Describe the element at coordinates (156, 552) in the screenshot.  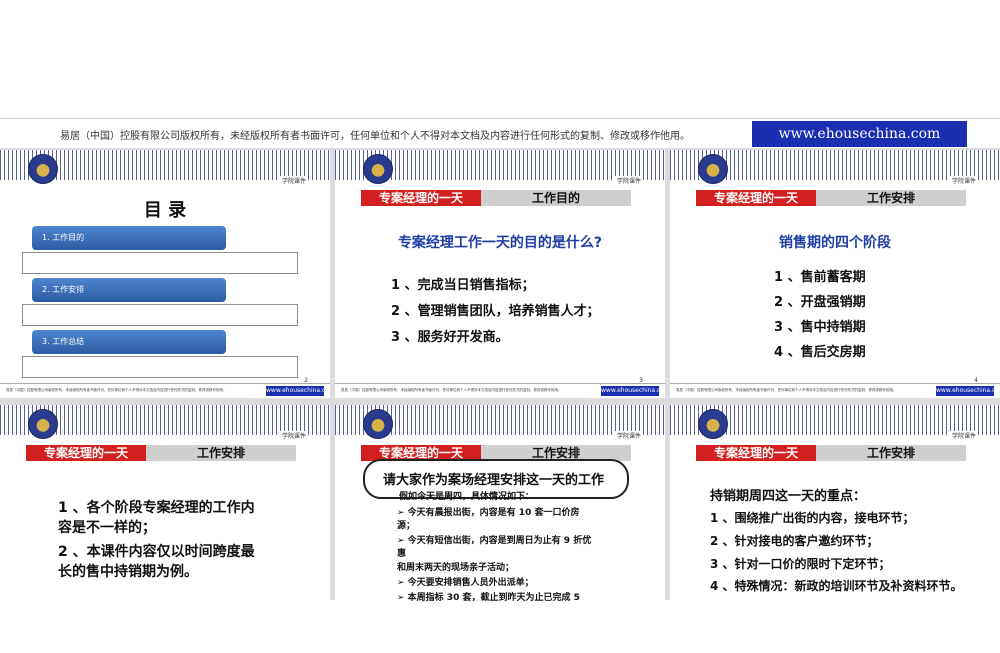
I see `body-line-3: 2 、本课件内容仅以时间跨度最` at that location.